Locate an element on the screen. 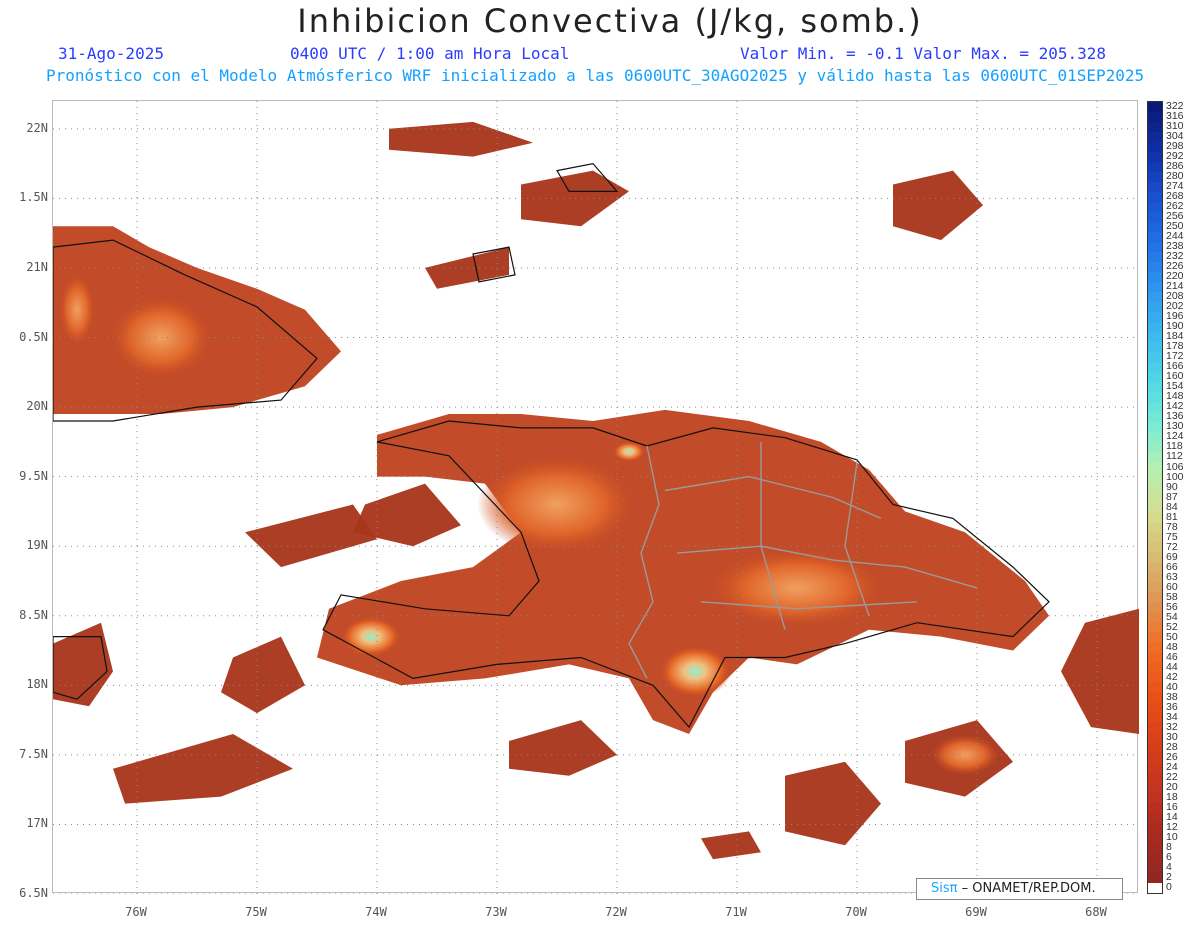 Image resolution: width=1200 pixels, height=927 pixels. onamet-logo: Sisπ – ONAMET/REP.DOM. is located at coordinates (1019, 889).